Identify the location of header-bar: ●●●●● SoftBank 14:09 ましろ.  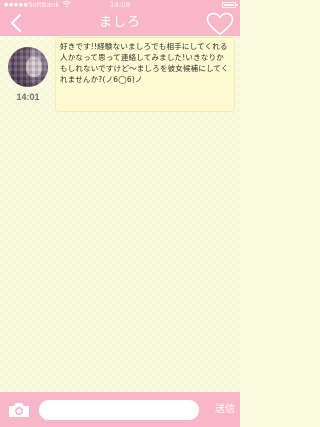
(120, 18).